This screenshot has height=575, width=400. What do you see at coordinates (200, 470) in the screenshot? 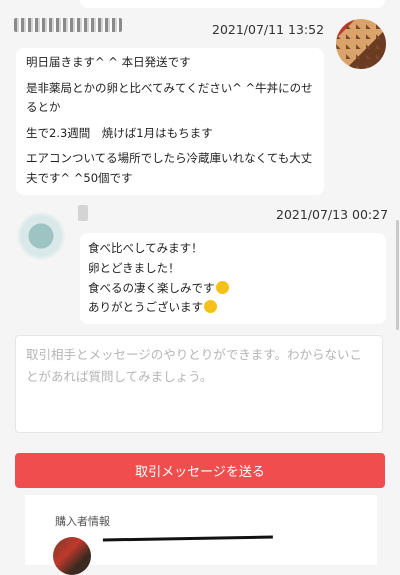
I see `send-message-button: 取引メッセージを送る` at bounding box center [200, 470].